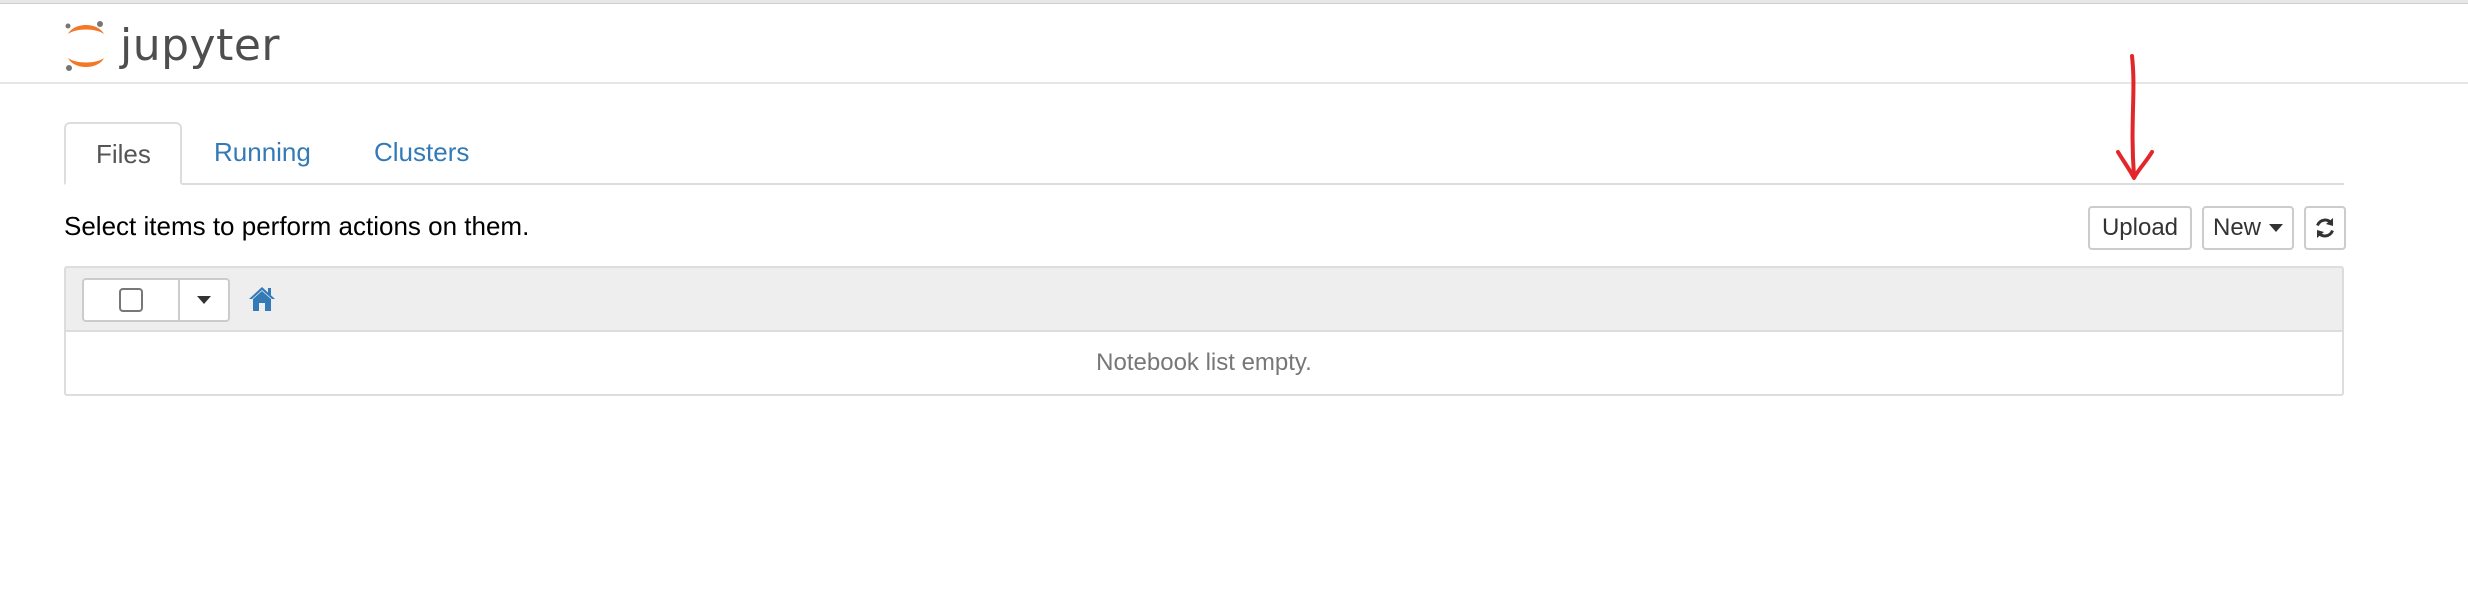 Image resolution: width=2468 pixels, height=592 pixels. Describe the element at coordinates (261, 152) in the screenshot. I see `tab-running: Running` at that location.